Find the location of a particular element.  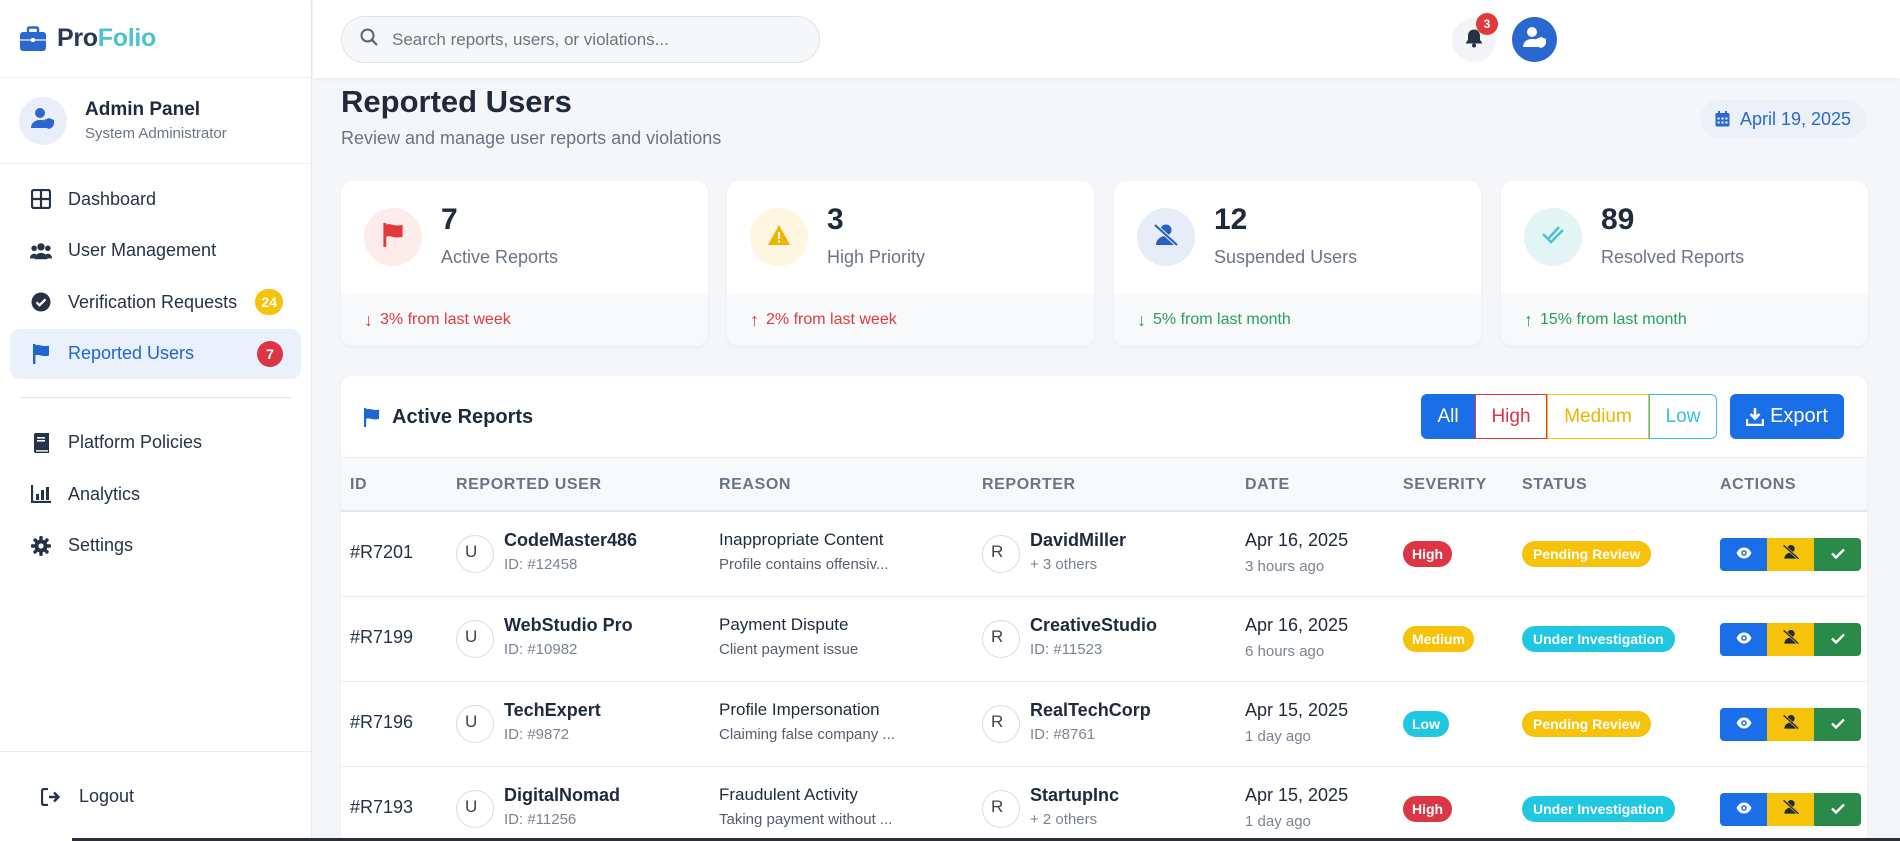

reporter-sub: + 2 others is located at coordinates (1064, 819).